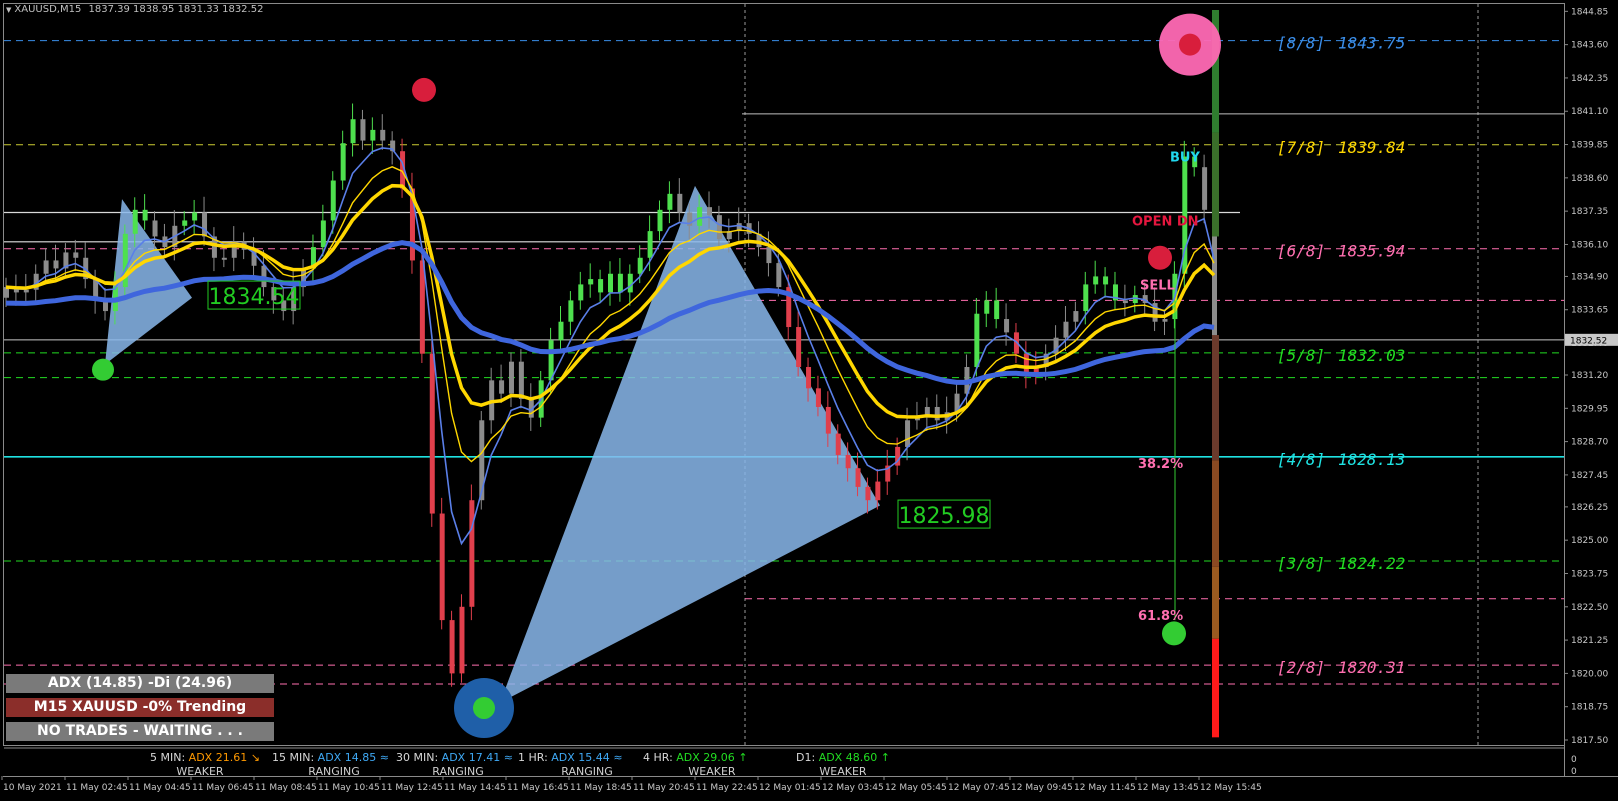  Describe the element at coordinates (1301, 667) in the screenshot. I see `murrey-level-label: [2/8]` at that location.